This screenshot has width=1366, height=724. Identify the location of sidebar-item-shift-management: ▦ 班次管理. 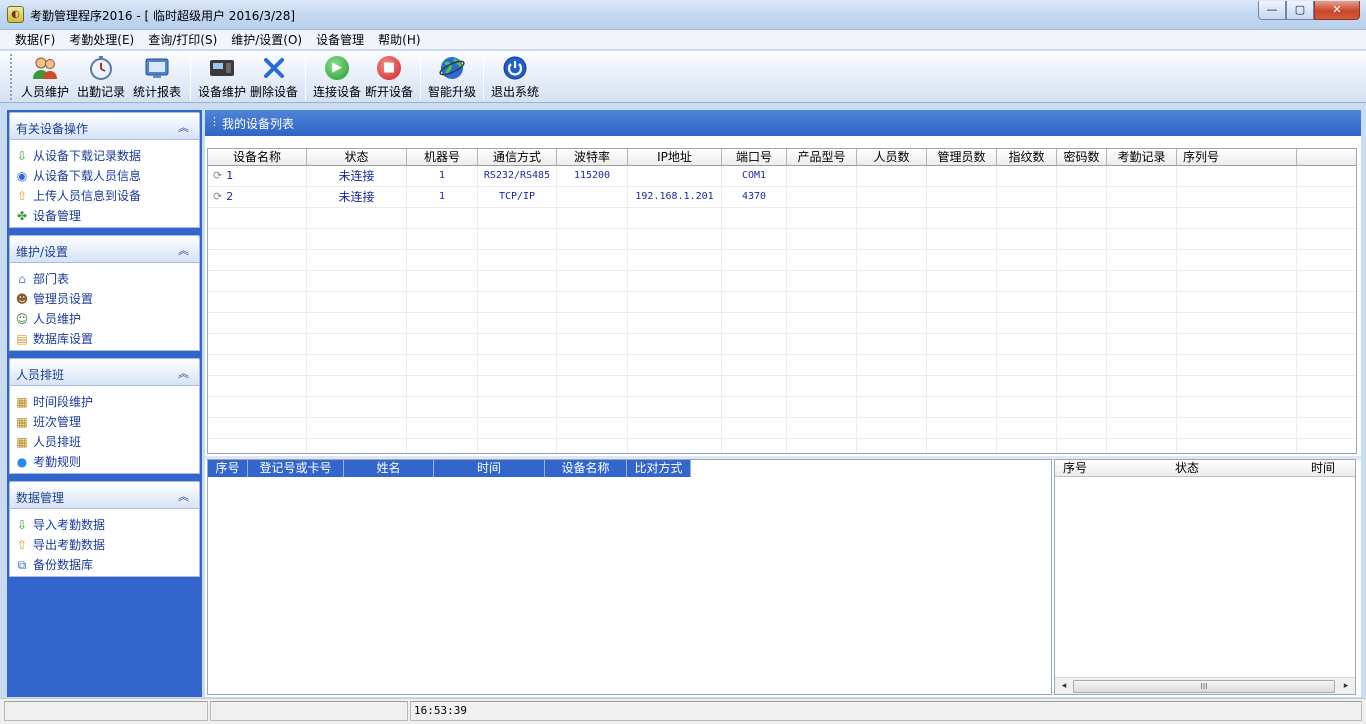
(106, 422).